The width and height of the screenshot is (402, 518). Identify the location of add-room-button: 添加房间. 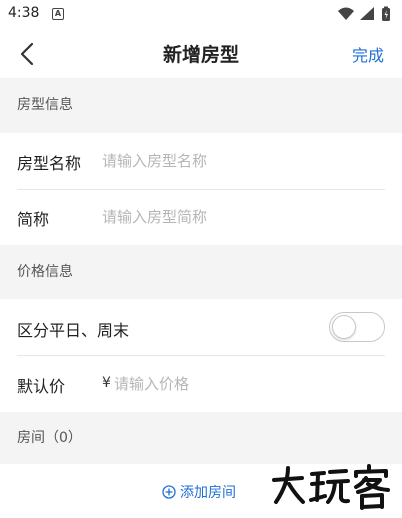
(199, 492).